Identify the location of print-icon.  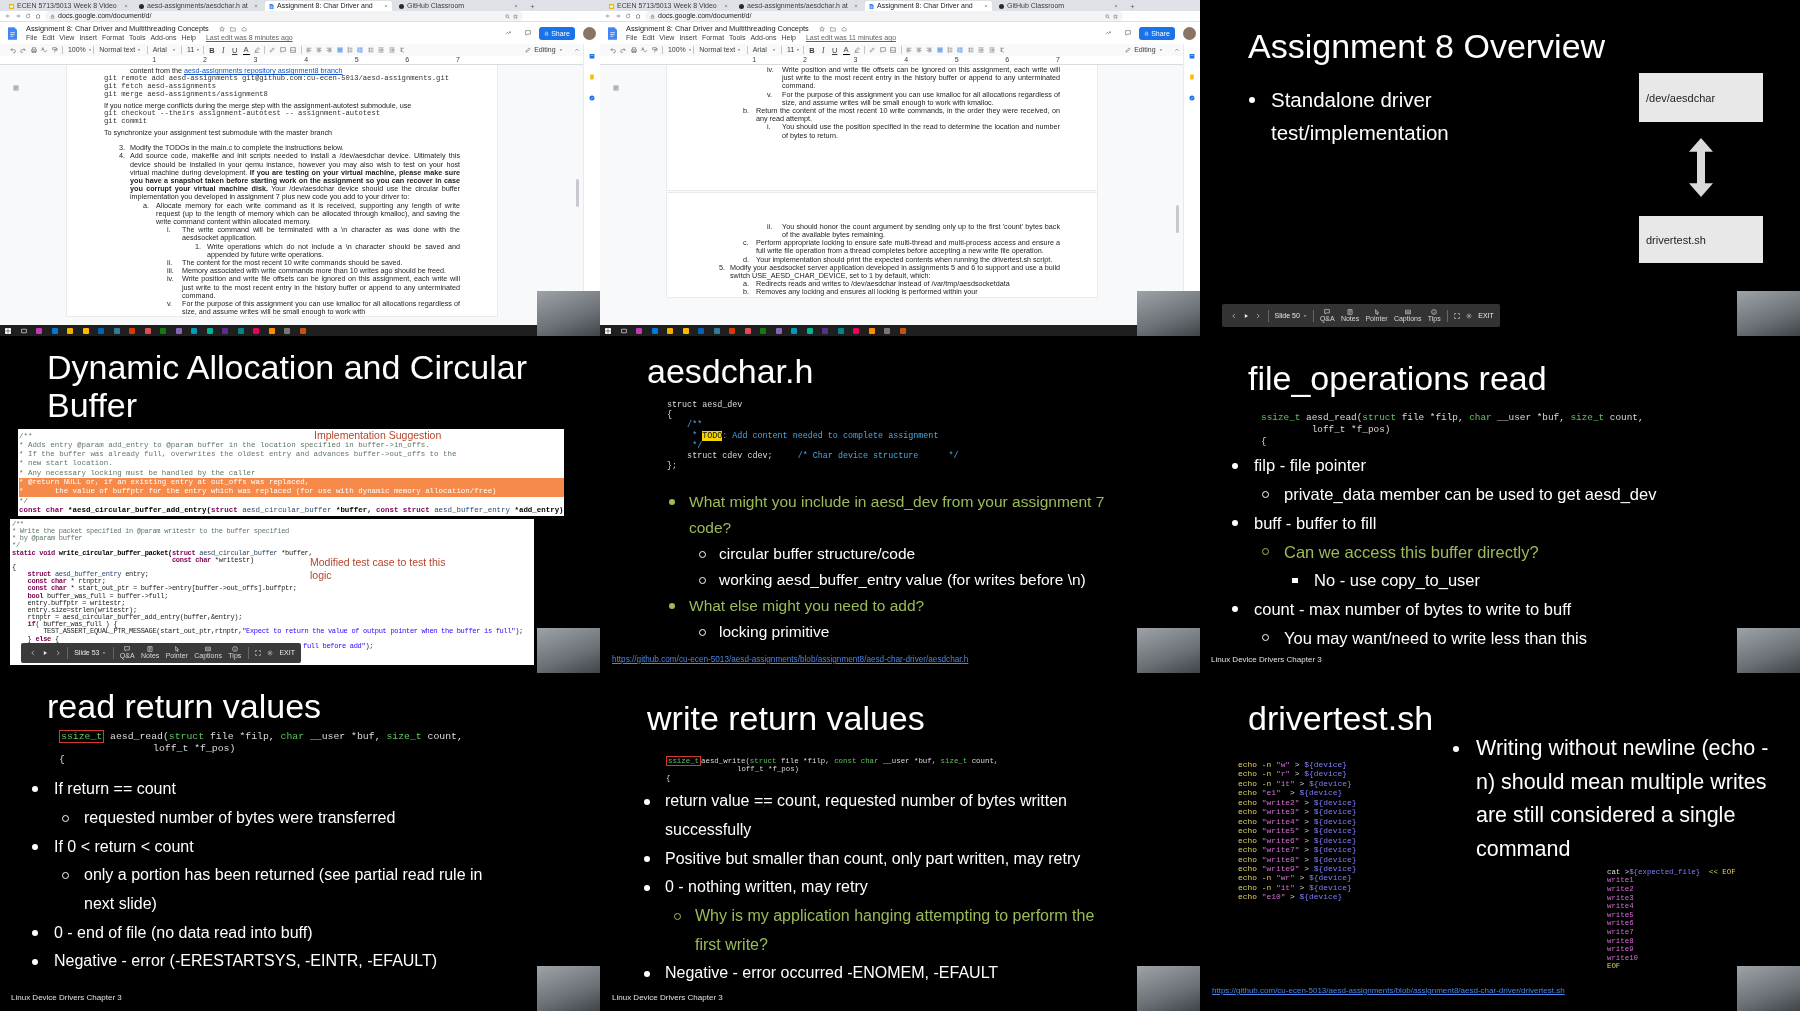
(633, 50).